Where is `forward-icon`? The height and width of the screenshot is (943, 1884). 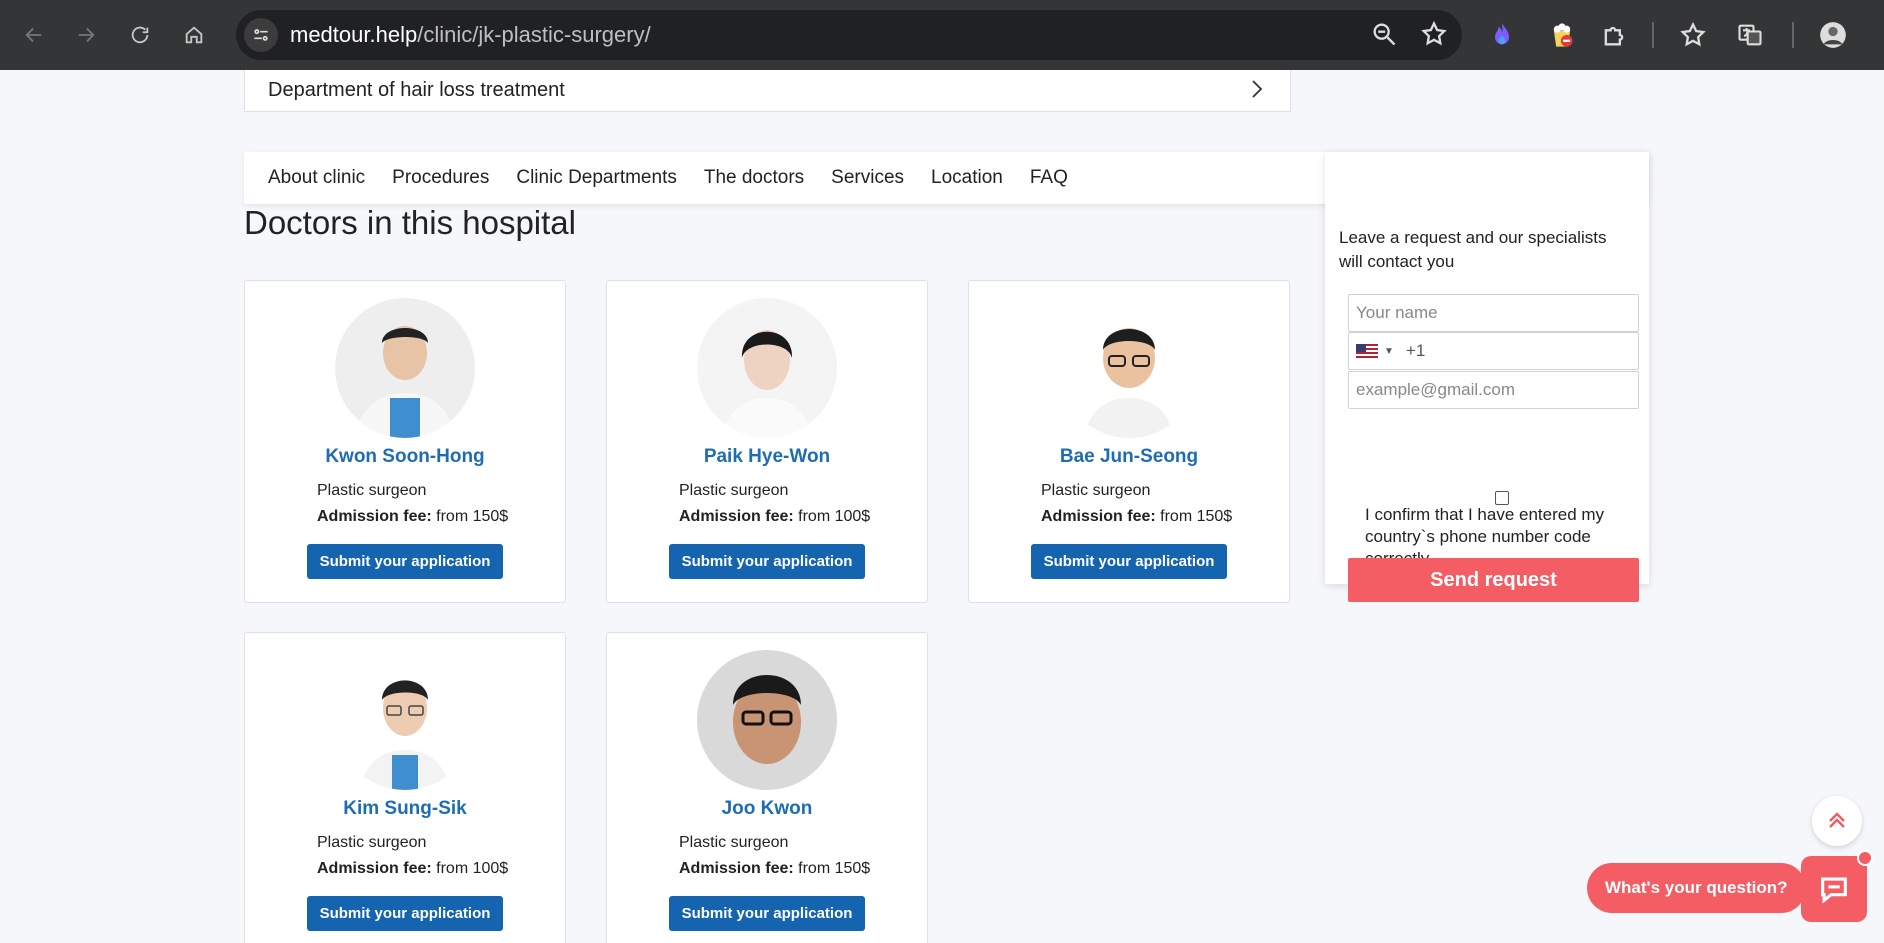
forward-icon is located at coordinates (86, 35).